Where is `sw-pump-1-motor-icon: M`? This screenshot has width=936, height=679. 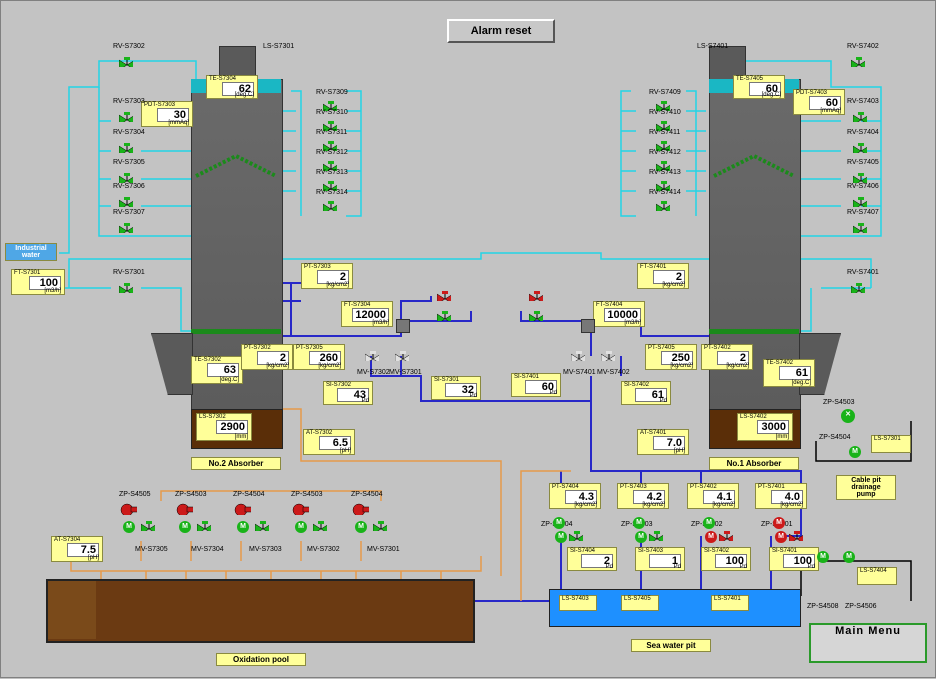
sw-pump-1-motor-icon: M is located at coordinates (559, 523).